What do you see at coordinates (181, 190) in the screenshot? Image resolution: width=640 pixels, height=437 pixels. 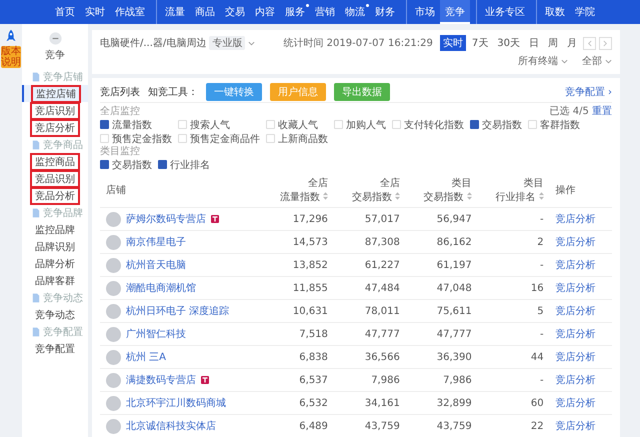 I see `column-header: 店铺` at bounding box center [181, 190].